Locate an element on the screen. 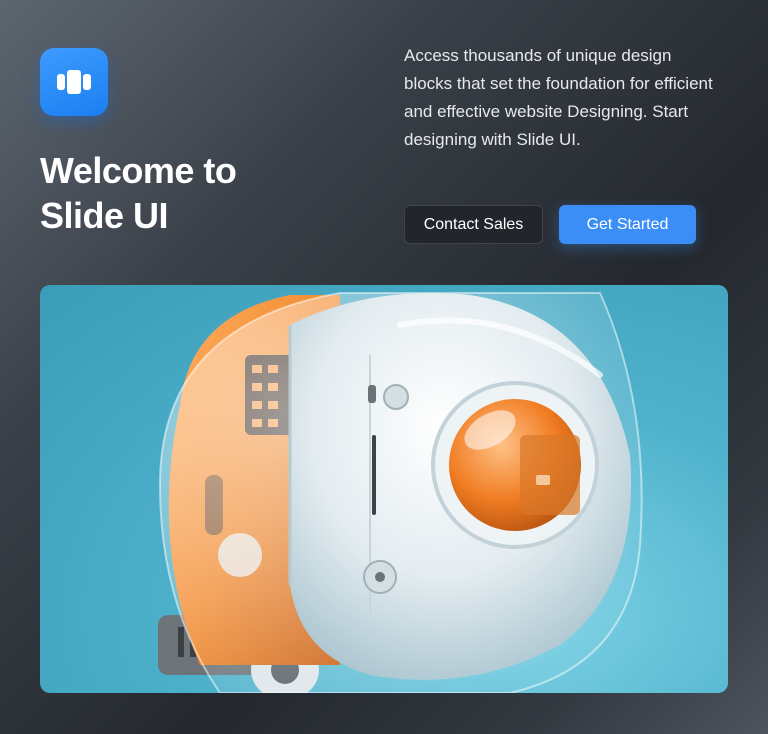 This screenshot has width=768, height=734. page-title-line-1: Welcome to is located at coordinates (138, 170).